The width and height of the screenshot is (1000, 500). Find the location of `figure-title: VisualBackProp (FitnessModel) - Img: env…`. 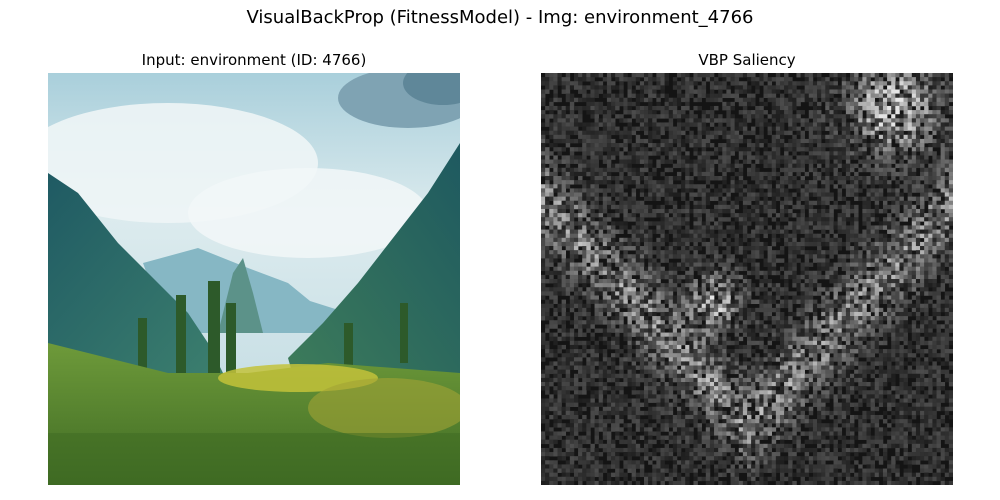

figure-title: VisualBackProp (FitnessModel) - Img: env… is located at coordinates (500, 17).